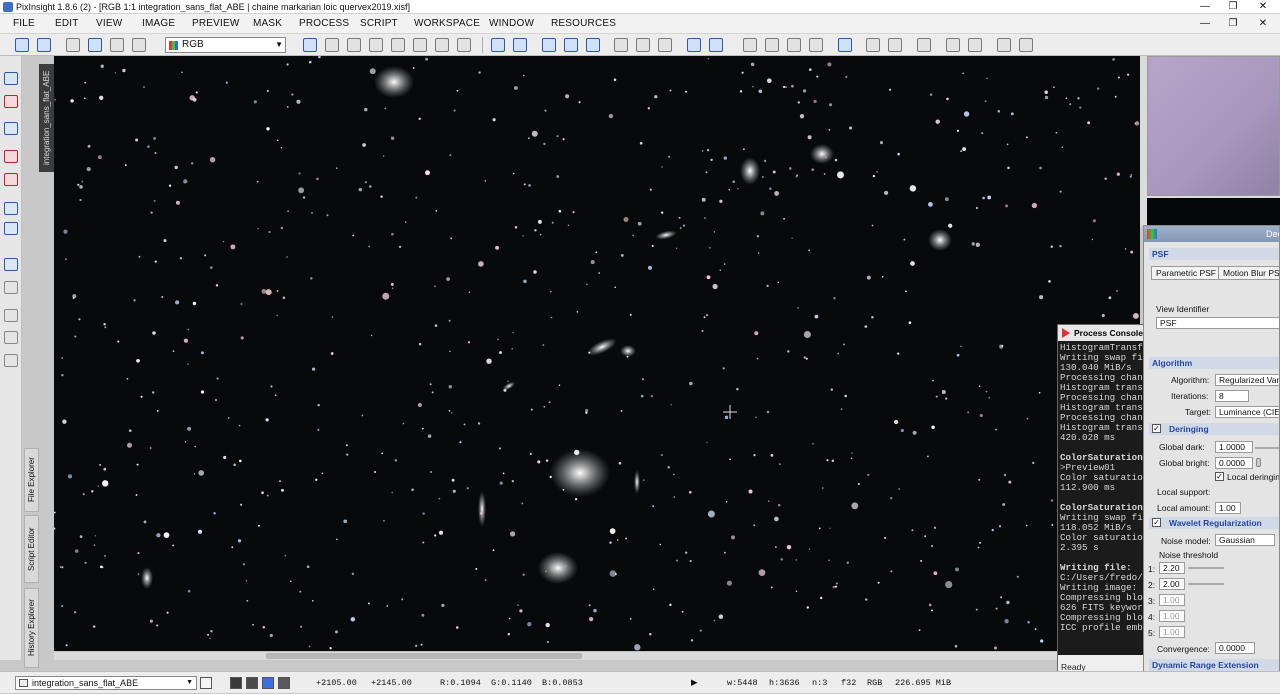 This screenshot has width=1280, height=694. Describe the element at coordinates (11, 208) in the screenshot. I see `workspace-6-icon` at that location.